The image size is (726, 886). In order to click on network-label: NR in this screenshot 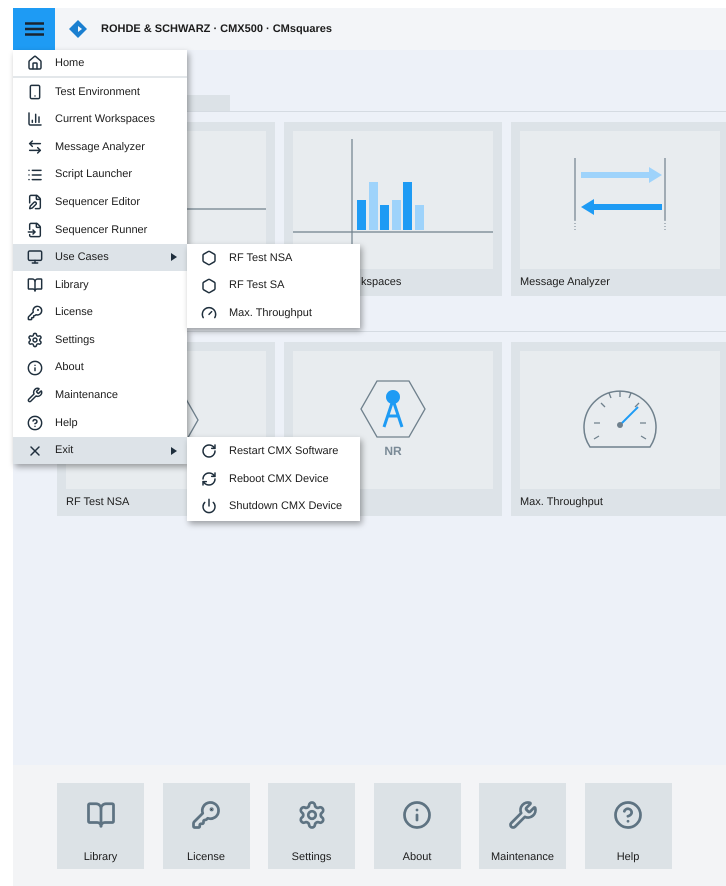, I will do `click(393, 451)`.